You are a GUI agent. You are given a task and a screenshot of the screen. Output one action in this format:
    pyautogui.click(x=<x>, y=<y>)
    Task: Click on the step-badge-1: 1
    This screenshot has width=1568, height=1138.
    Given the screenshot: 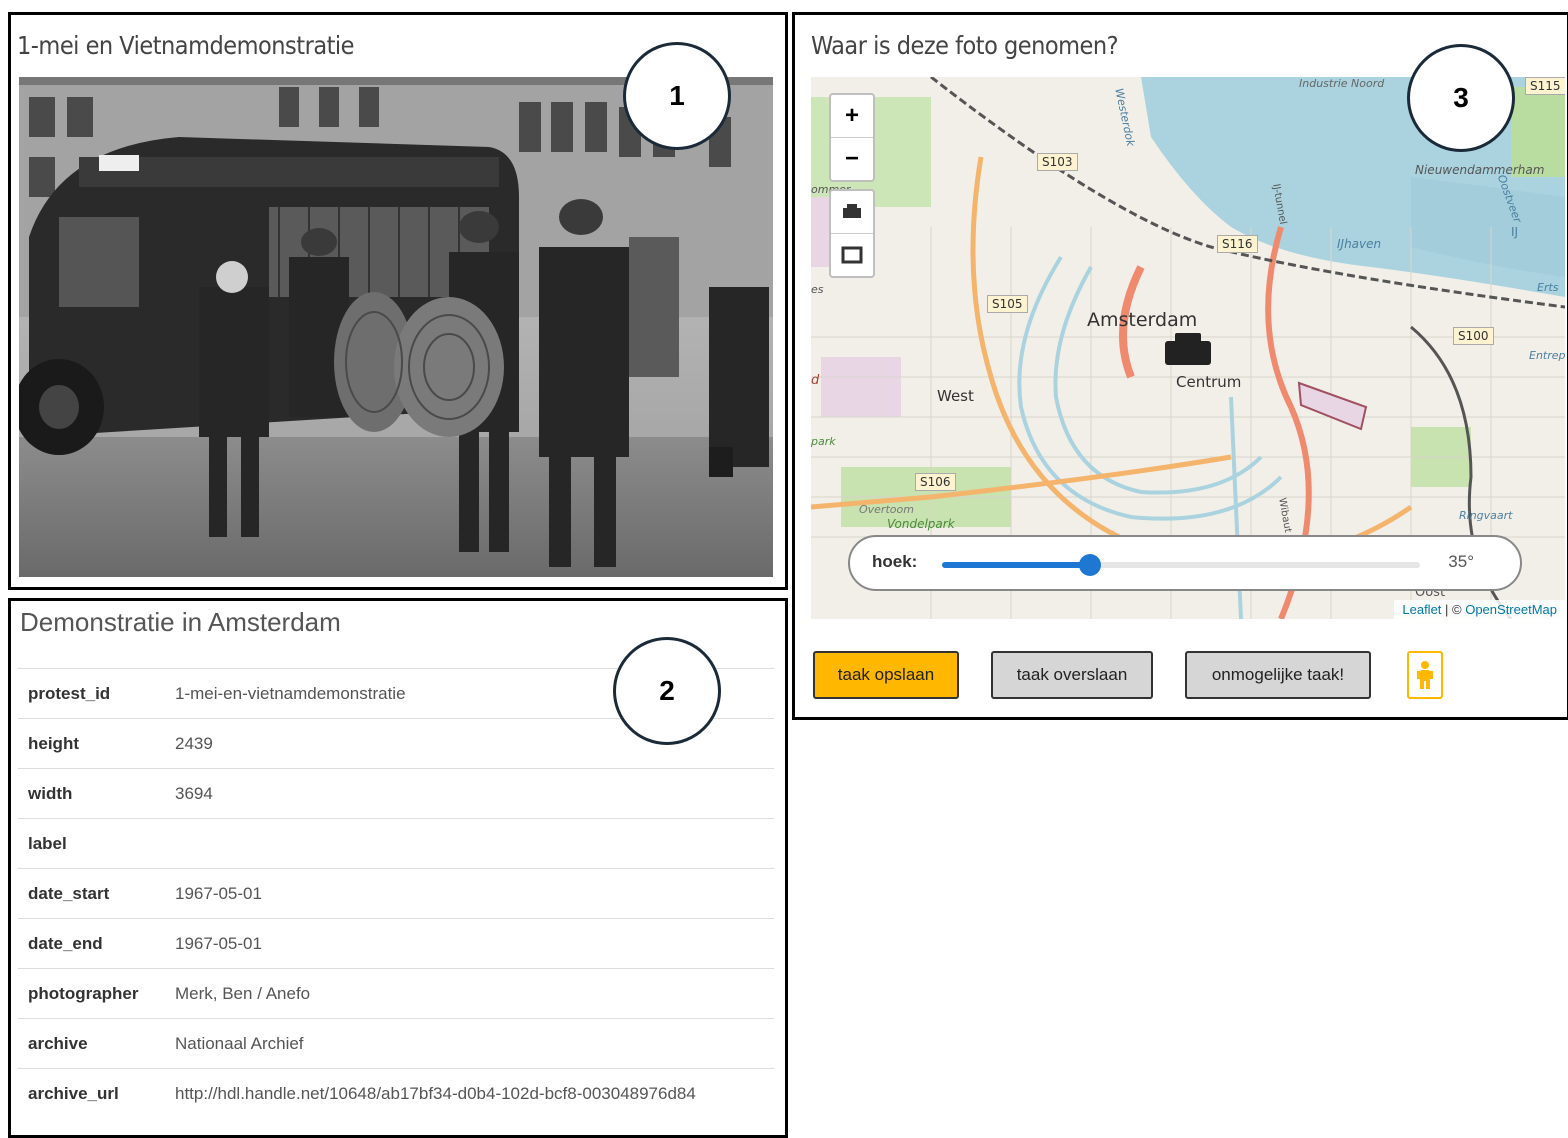 What is the action you would take?
    pyautogui.click(x=677, y=96)
    